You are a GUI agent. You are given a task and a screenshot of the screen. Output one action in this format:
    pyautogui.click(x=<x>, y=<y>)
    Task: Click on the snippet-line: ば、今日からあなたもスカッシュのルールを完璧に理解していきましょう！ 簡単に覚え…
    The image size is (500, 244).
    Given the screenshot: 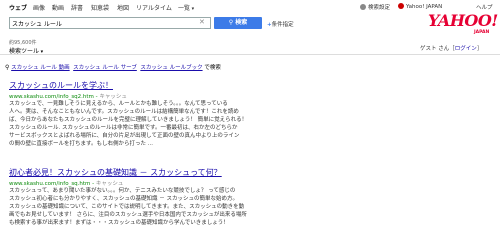 What is the action you would take?
    pyautogui.click(x=128, y=120)
    